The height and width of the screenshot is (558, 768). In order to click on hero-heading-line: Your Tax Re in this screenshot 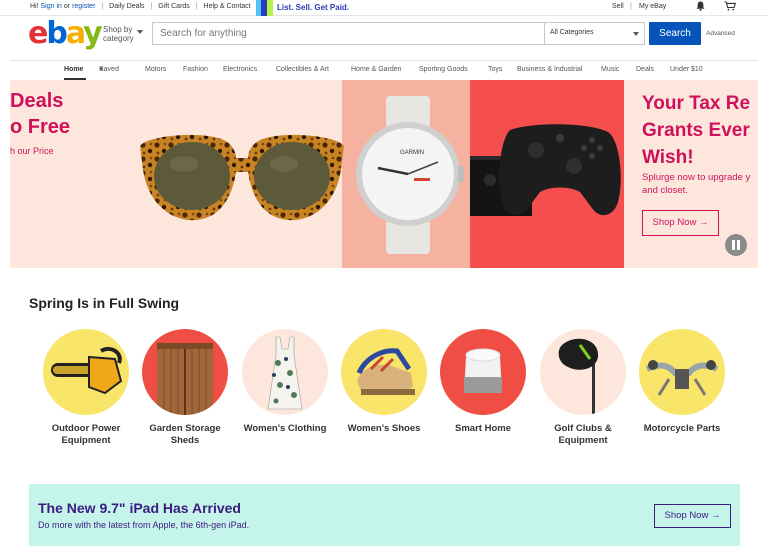, I will do `click(696, 103)`.